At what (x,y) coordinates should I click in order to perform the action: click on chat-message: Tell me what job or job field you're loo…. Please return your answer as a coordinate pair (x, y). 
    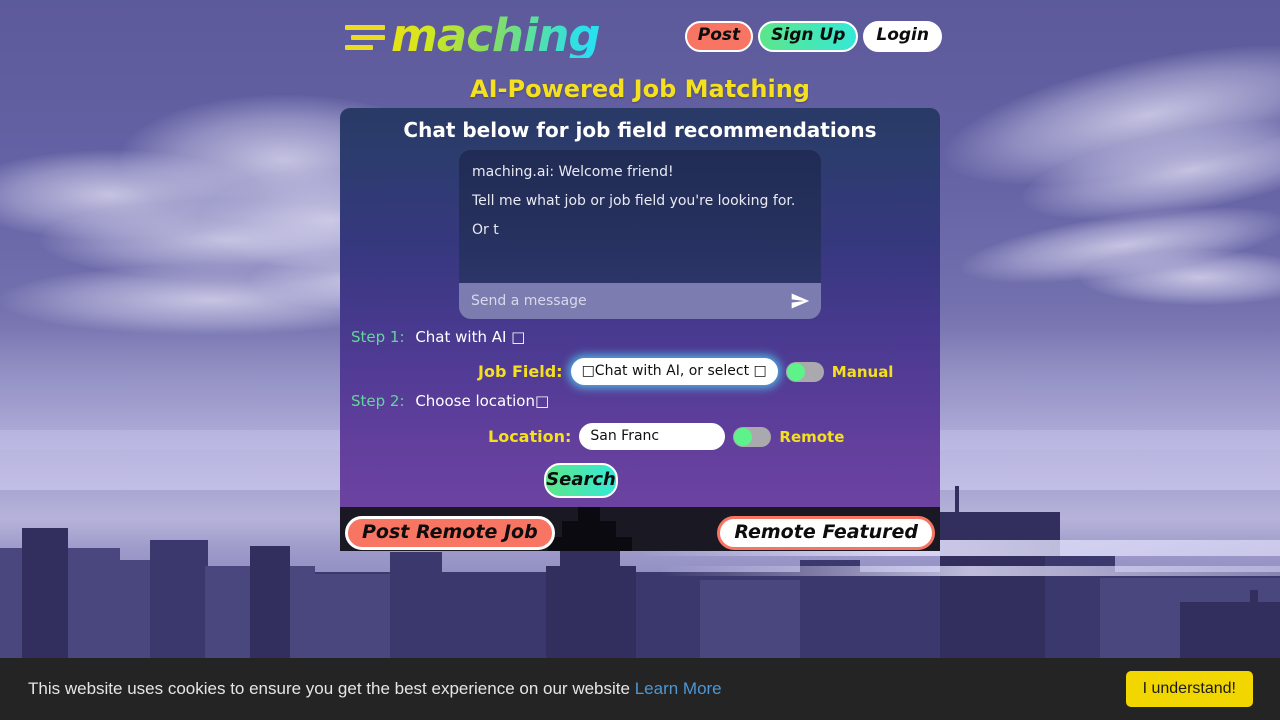
    Looking at the image, I should click on (634, 201).